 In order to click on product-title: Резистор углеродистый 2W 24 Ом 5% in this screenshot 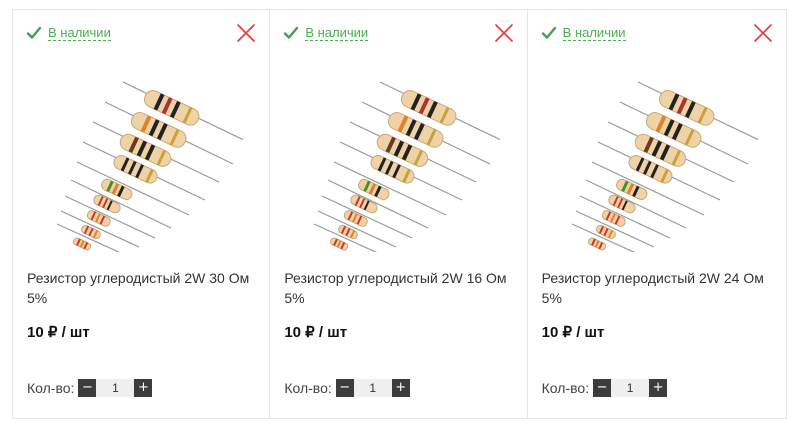, I will do `click(659, 288)`.